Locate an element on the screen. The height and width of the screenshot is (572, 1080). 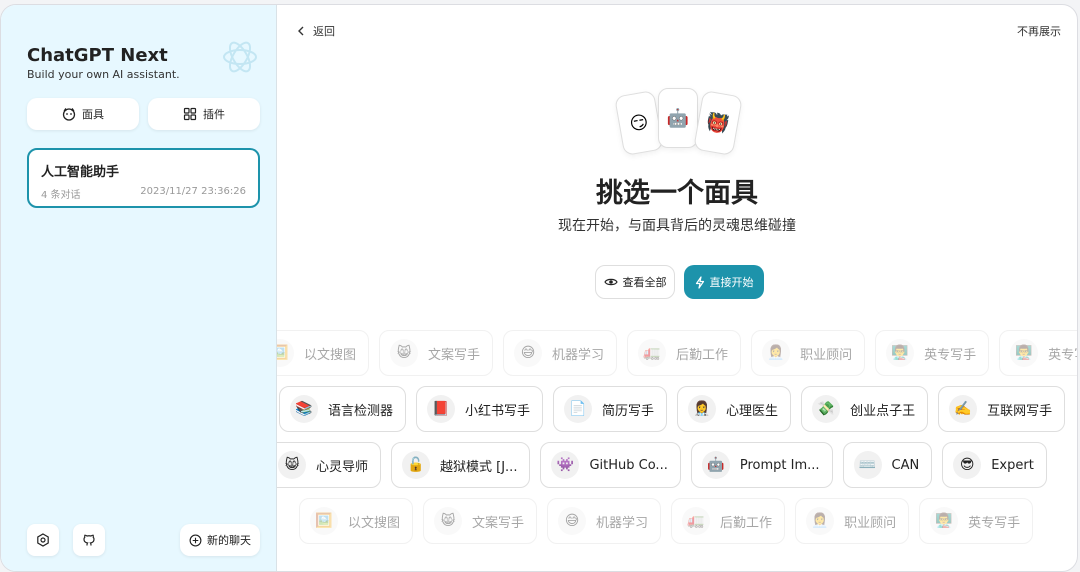
mask-chip: ✍️ 互联网写手 is located at coordinates (1002, 409).